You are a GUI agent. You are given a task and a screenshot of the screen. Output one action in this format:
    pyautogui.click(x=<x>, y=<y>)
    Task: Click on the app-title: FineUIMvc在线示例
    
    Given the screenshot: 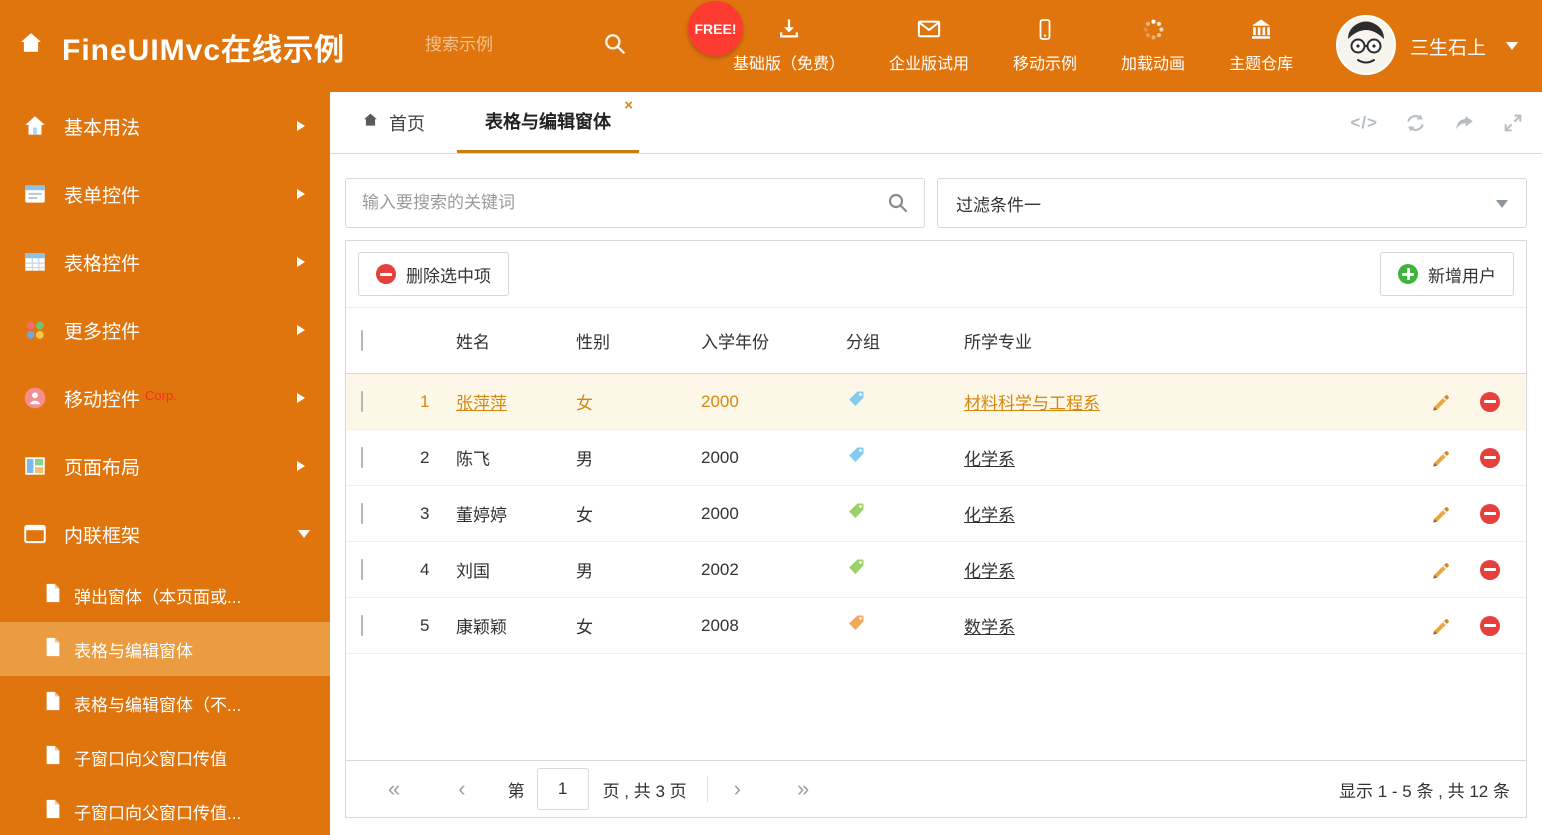 What is the action you would take?
    pyautogui.click(x=204, y=50)
    